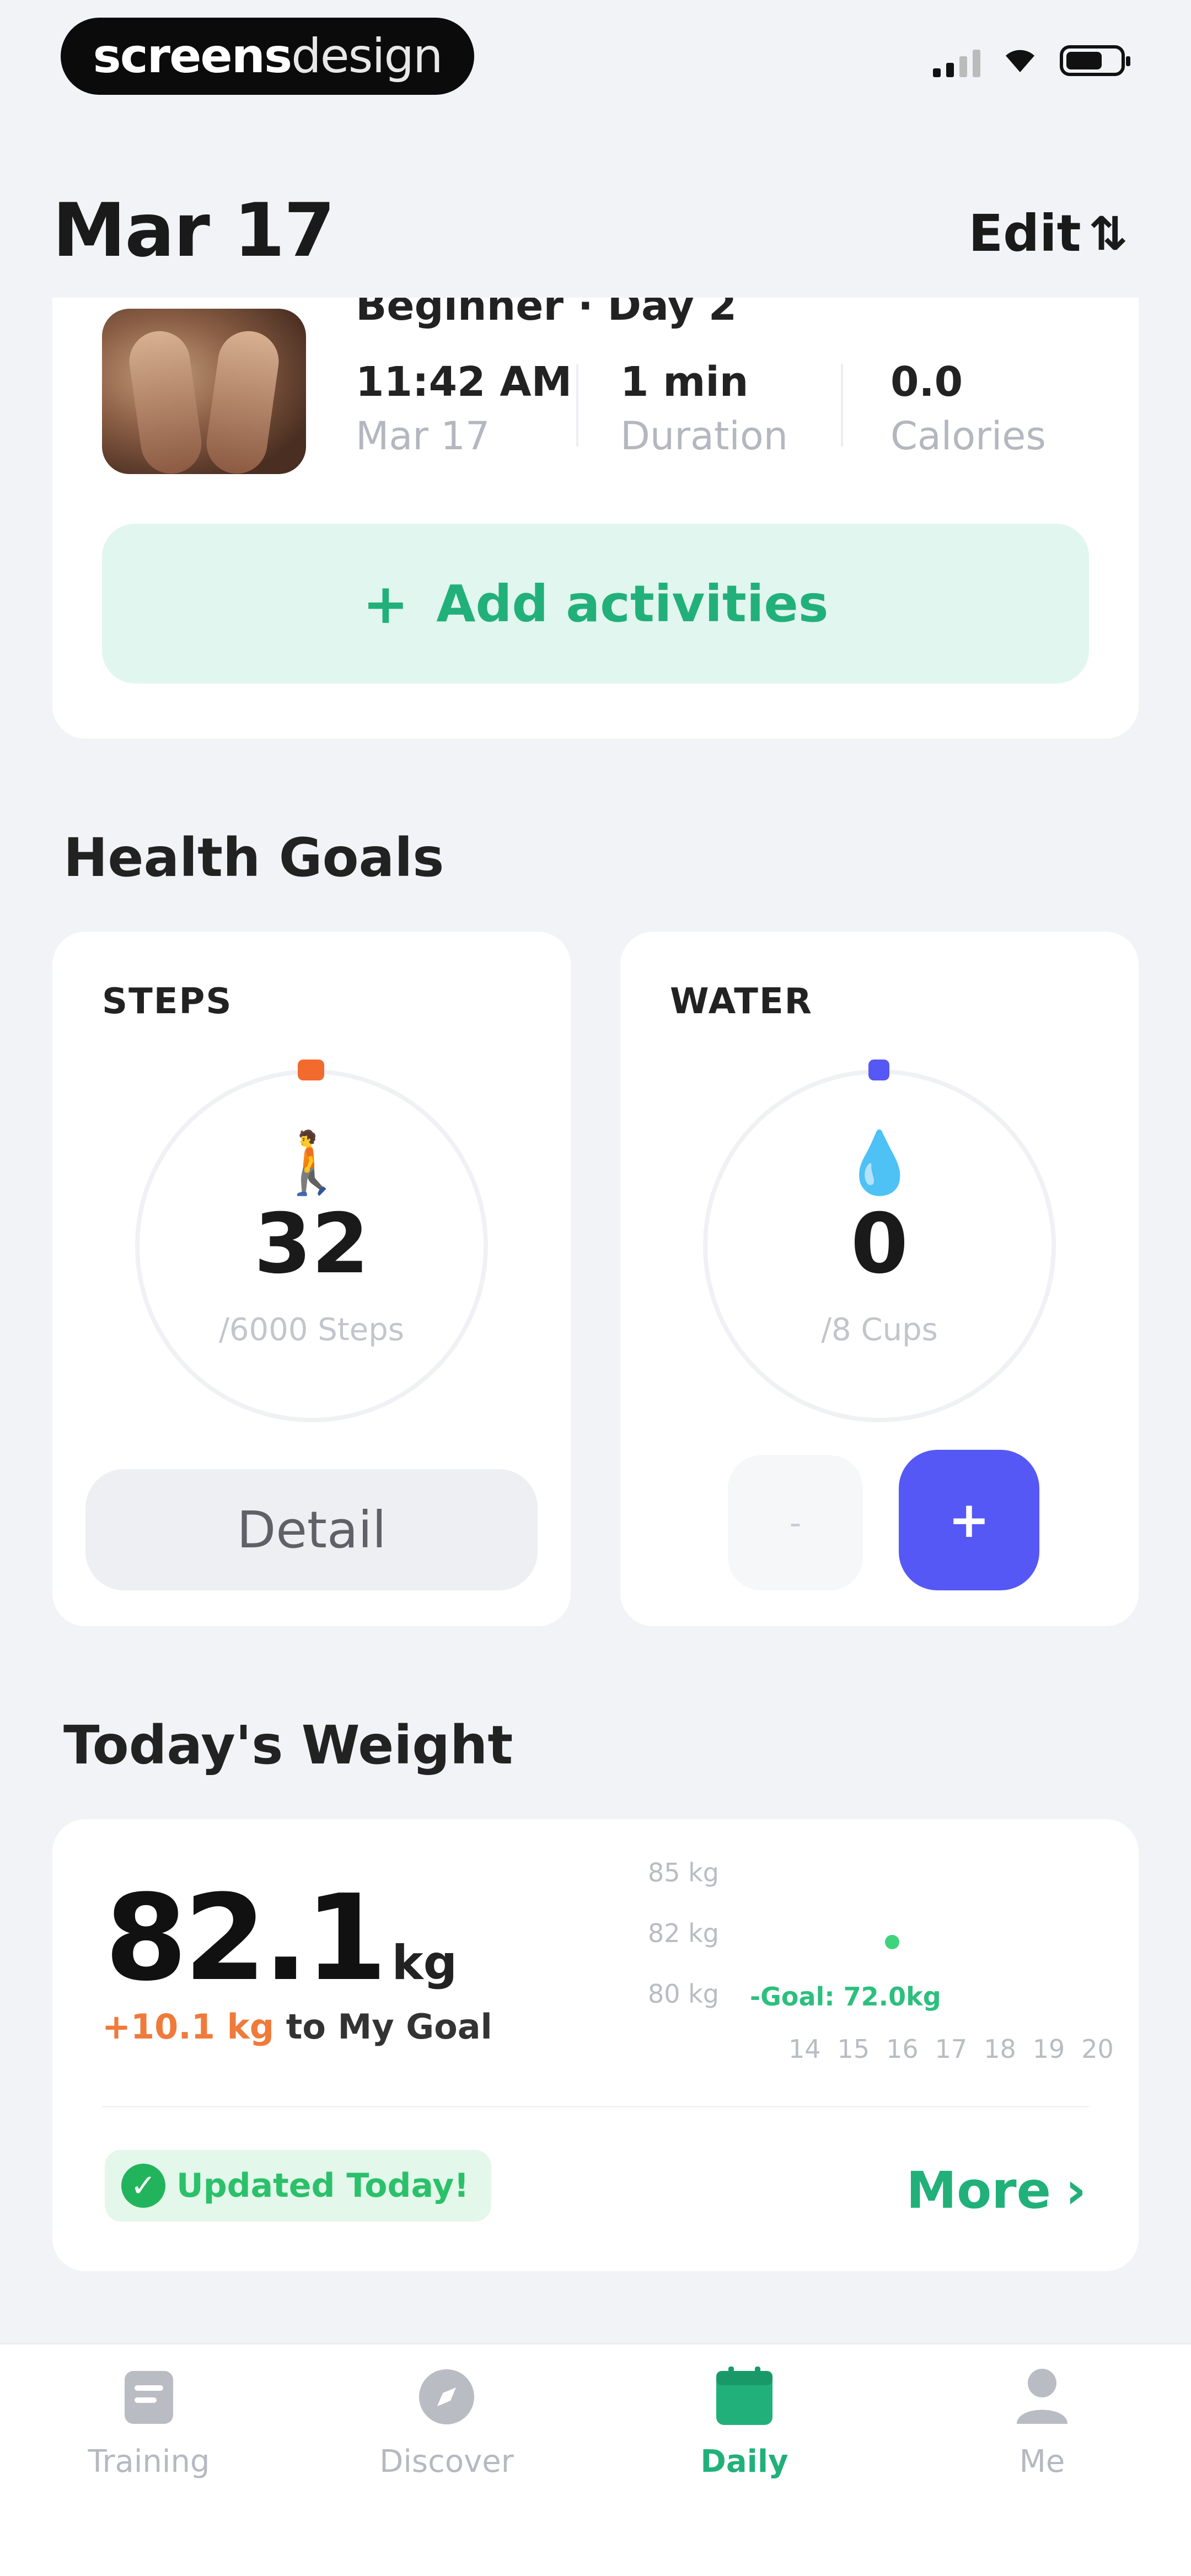 This screenshot has height=2576, width=1191. I want to click on system-icons, so click(1031, 60).